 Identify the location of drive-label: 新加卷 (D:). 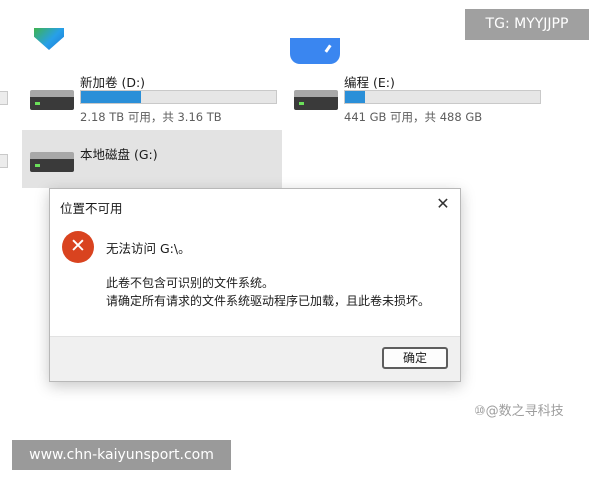
(113, 82).